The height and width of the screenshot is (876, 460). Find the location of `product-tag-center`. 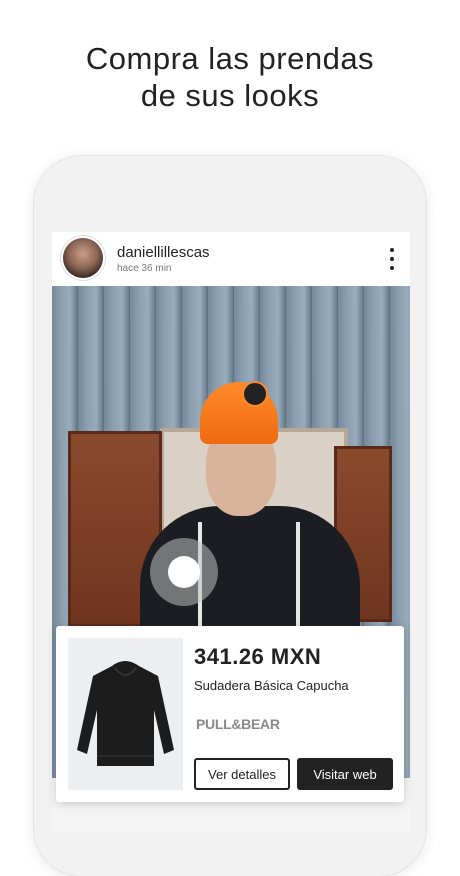

product-tag-center is located at coordinates (184, 572).